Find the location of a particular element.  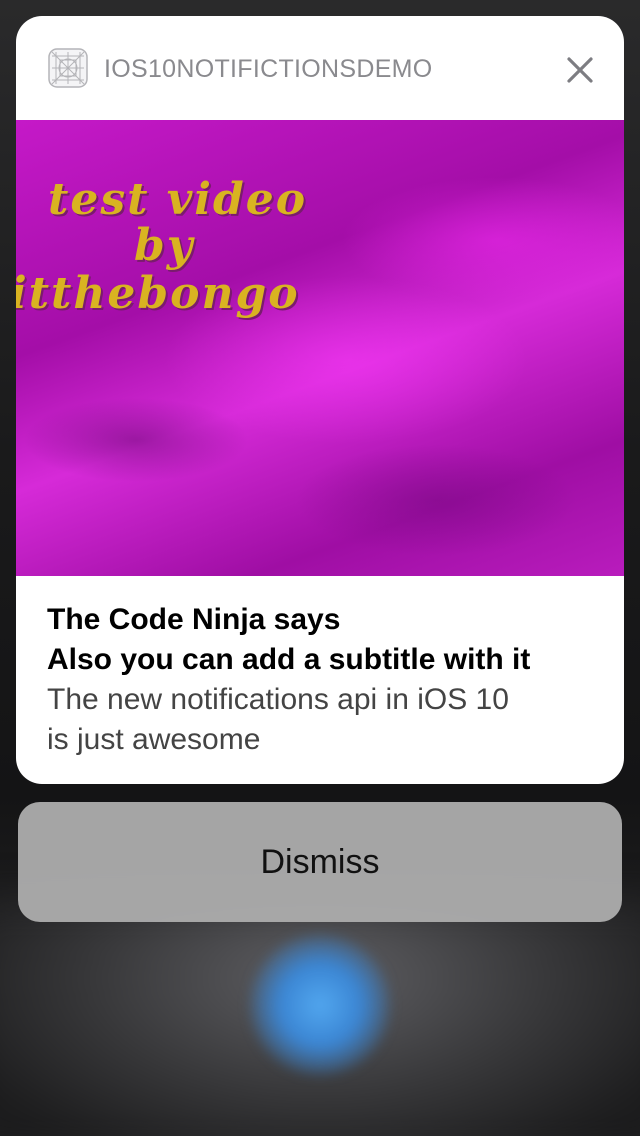

notification-header: IOS10NOTIFICTIONSDEMO is located at coordinates (320, 68).